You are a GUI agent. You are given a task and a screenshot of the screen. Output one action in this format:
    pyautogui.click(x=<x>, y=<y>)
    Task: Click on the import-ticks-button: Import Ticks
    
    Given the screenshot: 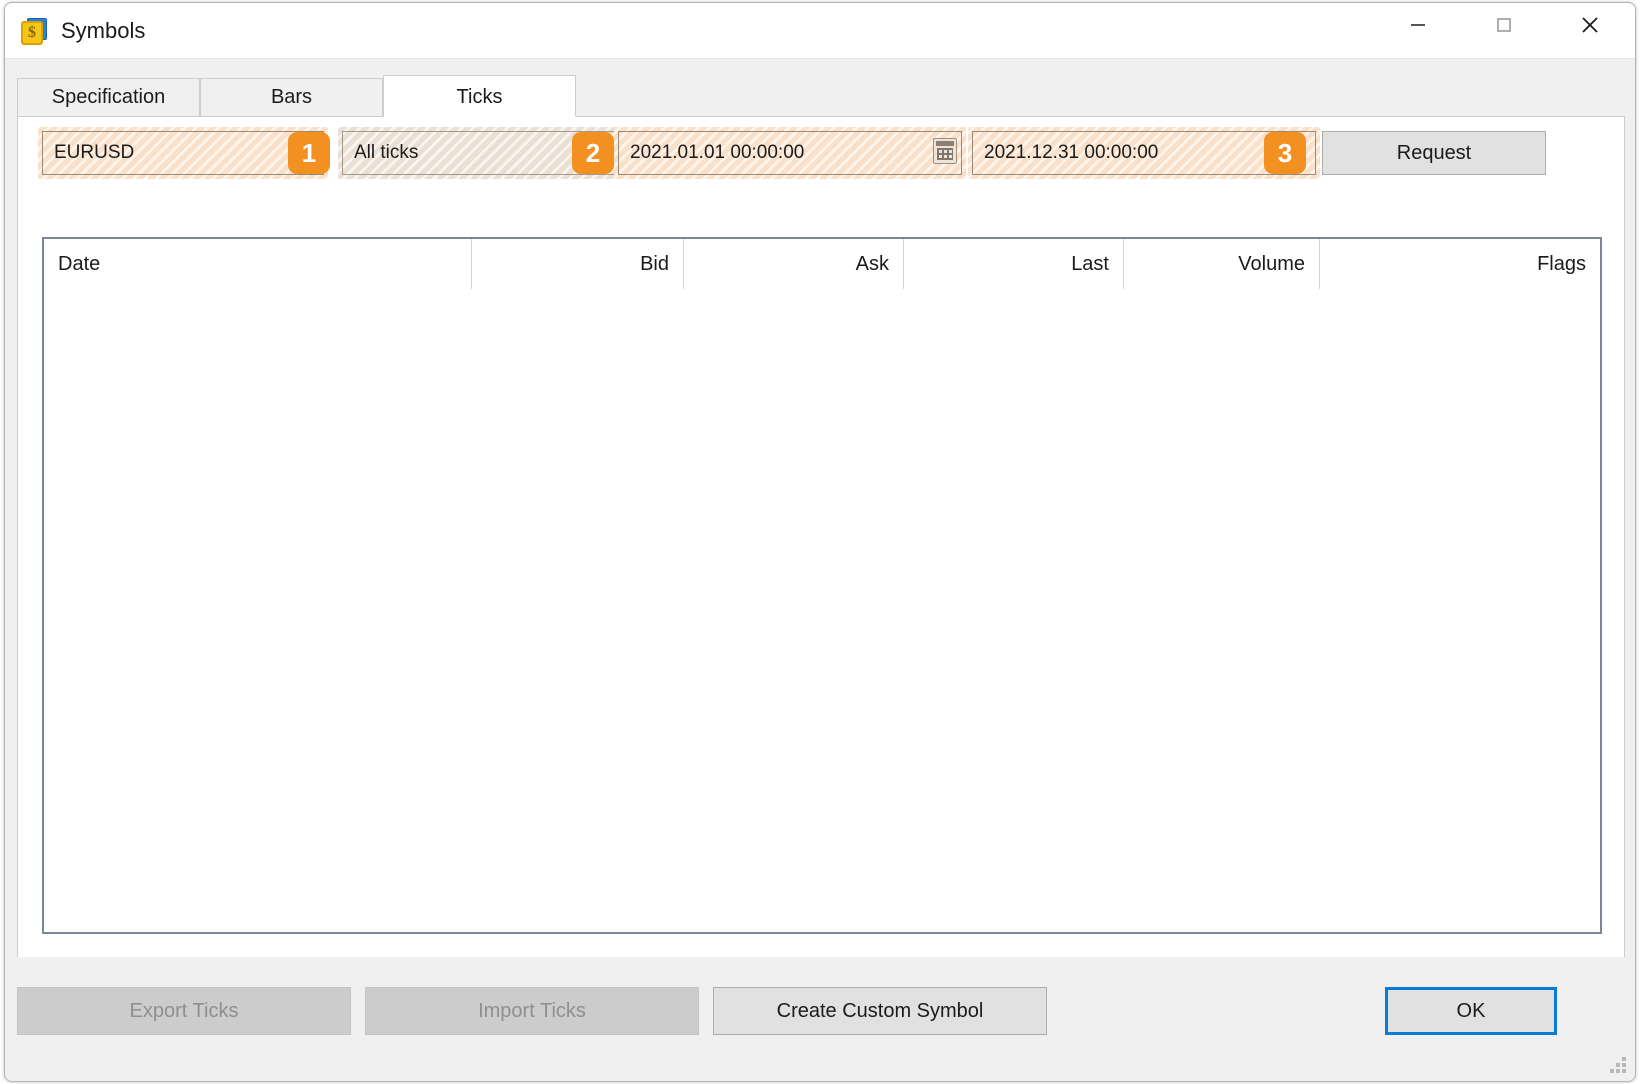 What is the action you would take?
    pyautogui.click(x=532, y=1011)
    